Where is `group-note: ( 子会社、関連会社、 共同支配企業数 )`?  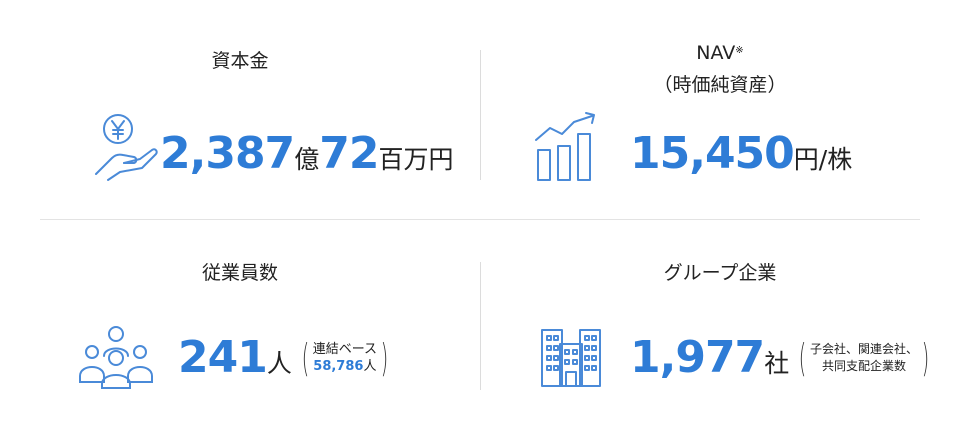
group-note: ( 子会社、関連会社、 共同支配企業数 ) is located at coordinates (864, 358).